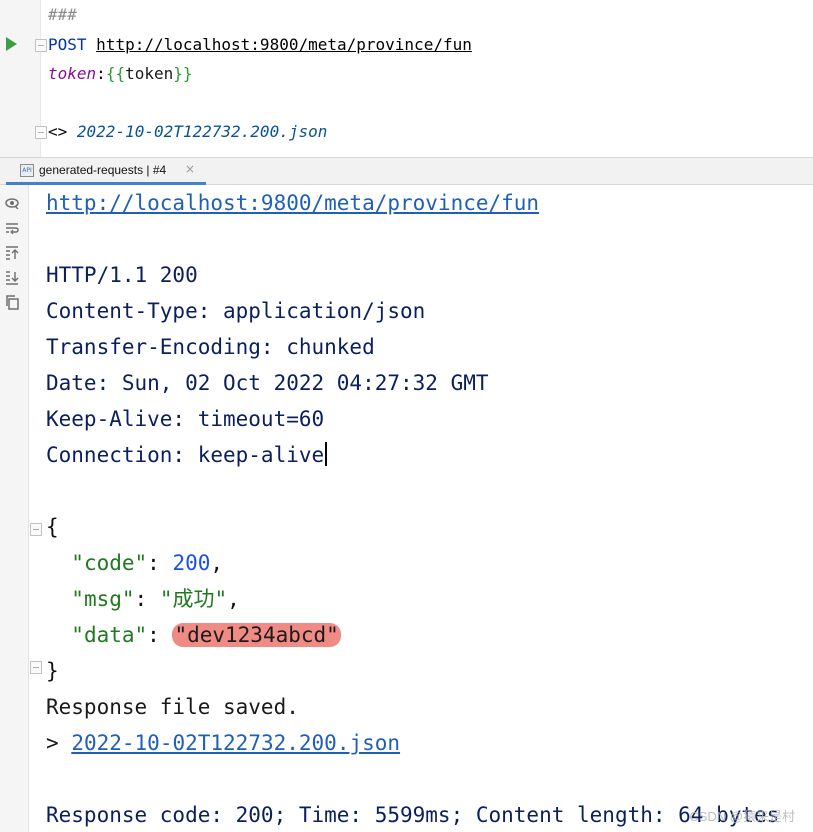  Describe the element at coordinates (202, 131) in the screenshot. I see `redirect-file: 2022-10-02T122732.200.json` at that location.